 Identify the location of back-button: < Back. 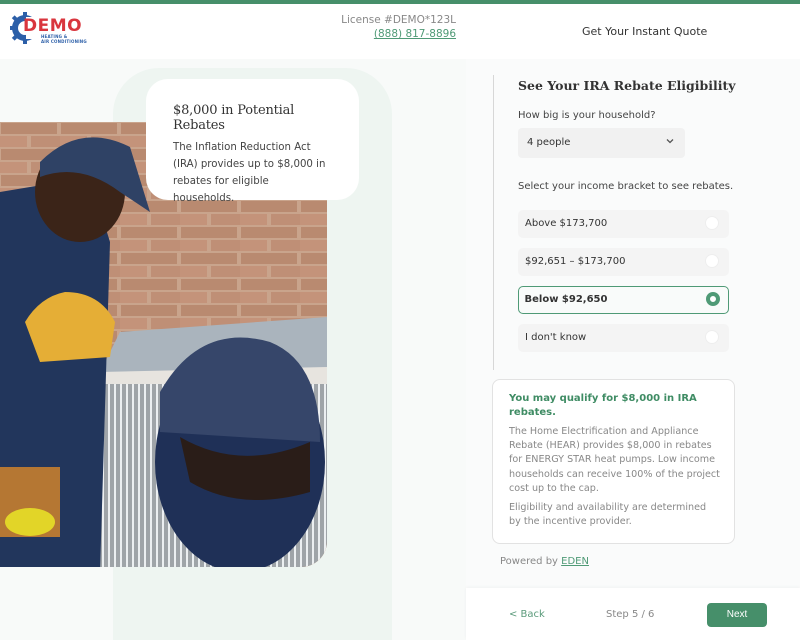
(527, 614).